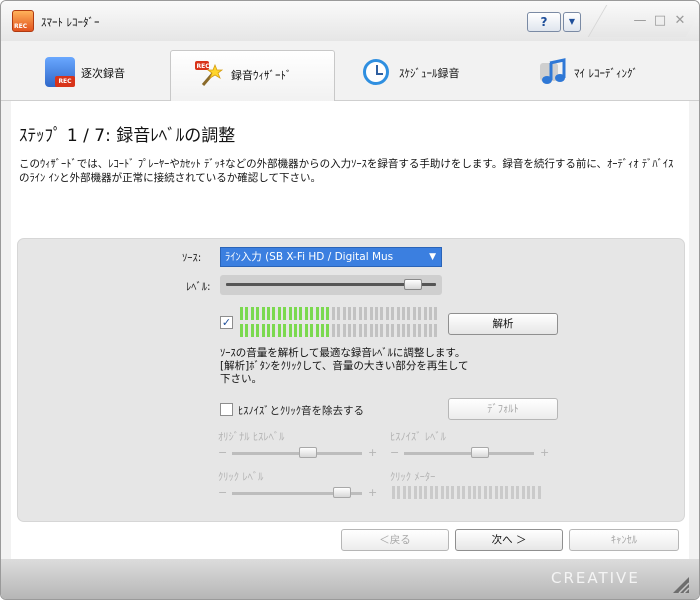 The height and width of the screenshot is (600, 700). I want to click on music-note-icon, so click(553, 72).